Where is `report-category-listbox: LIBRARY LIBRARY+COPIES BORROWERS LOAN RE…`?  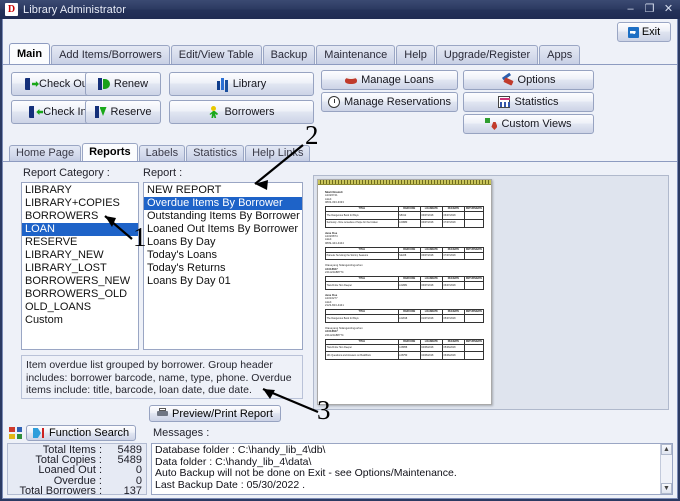
report-category-listbox: LIBRARY LIBRARY+COPIES BORROWERS LOAN RE… is located at coordinates (80, 266).